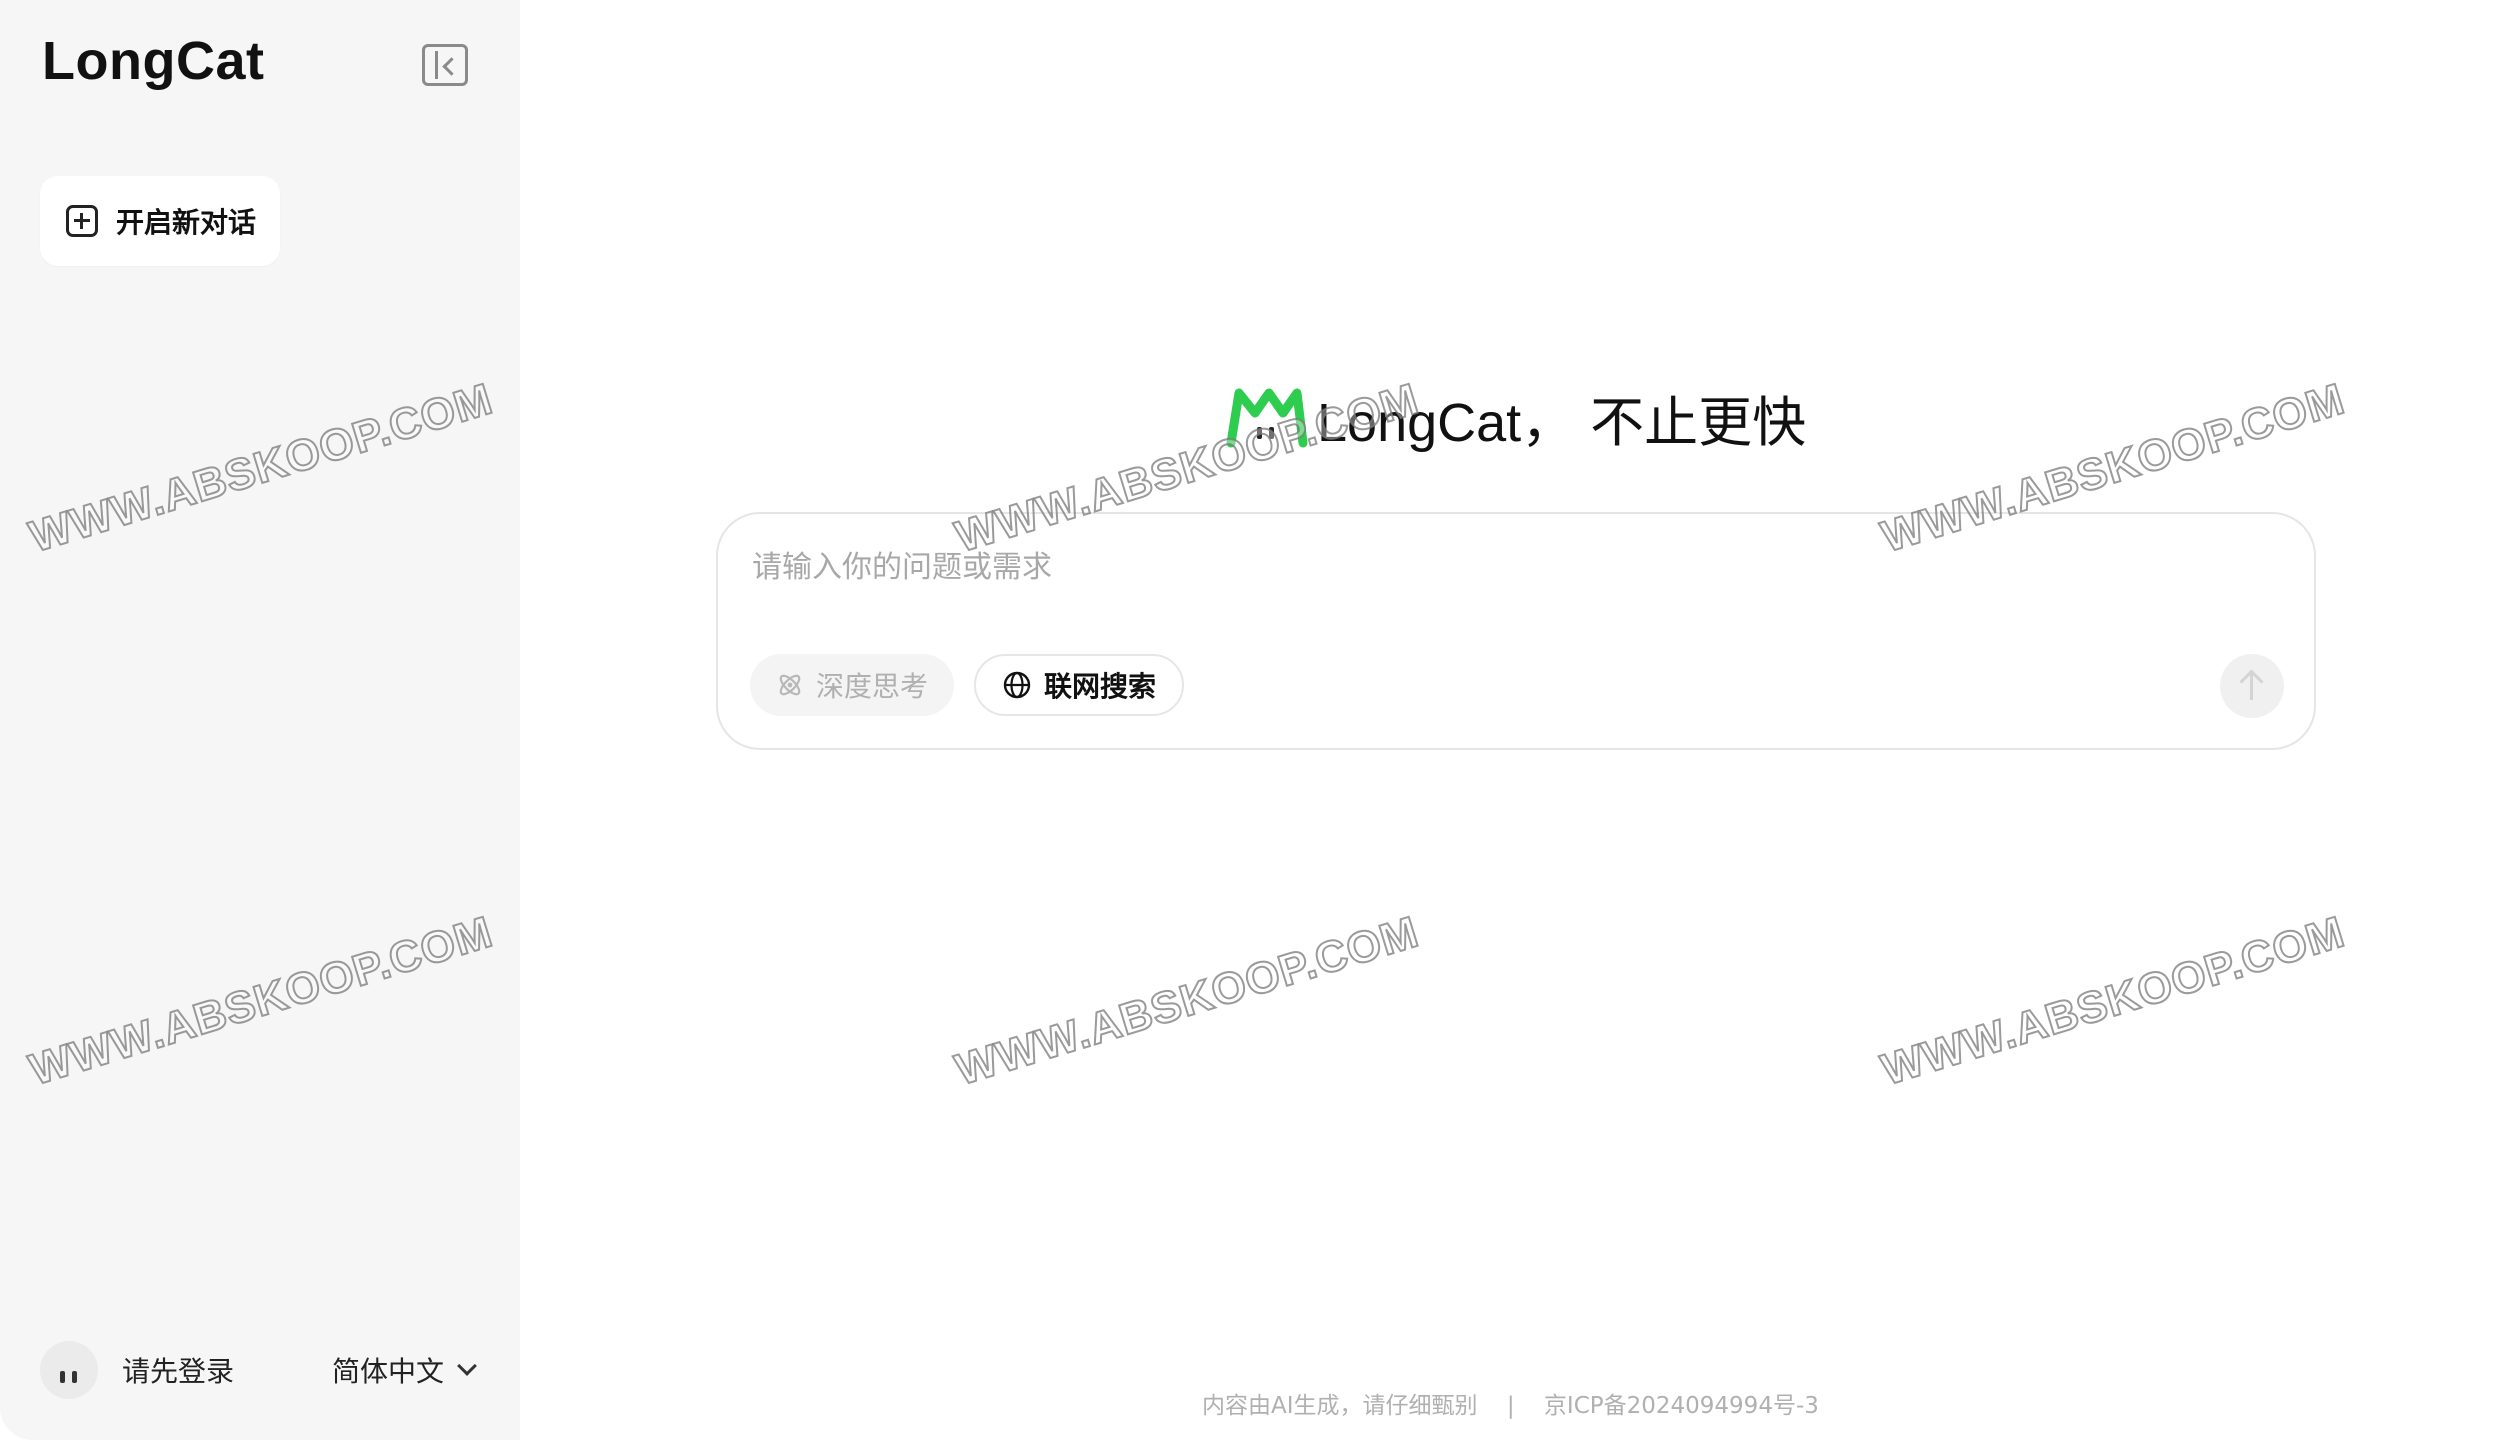 The image size is (2510, 1440). I want to click on deep-think-label: 深度思考, so click(872, 686).